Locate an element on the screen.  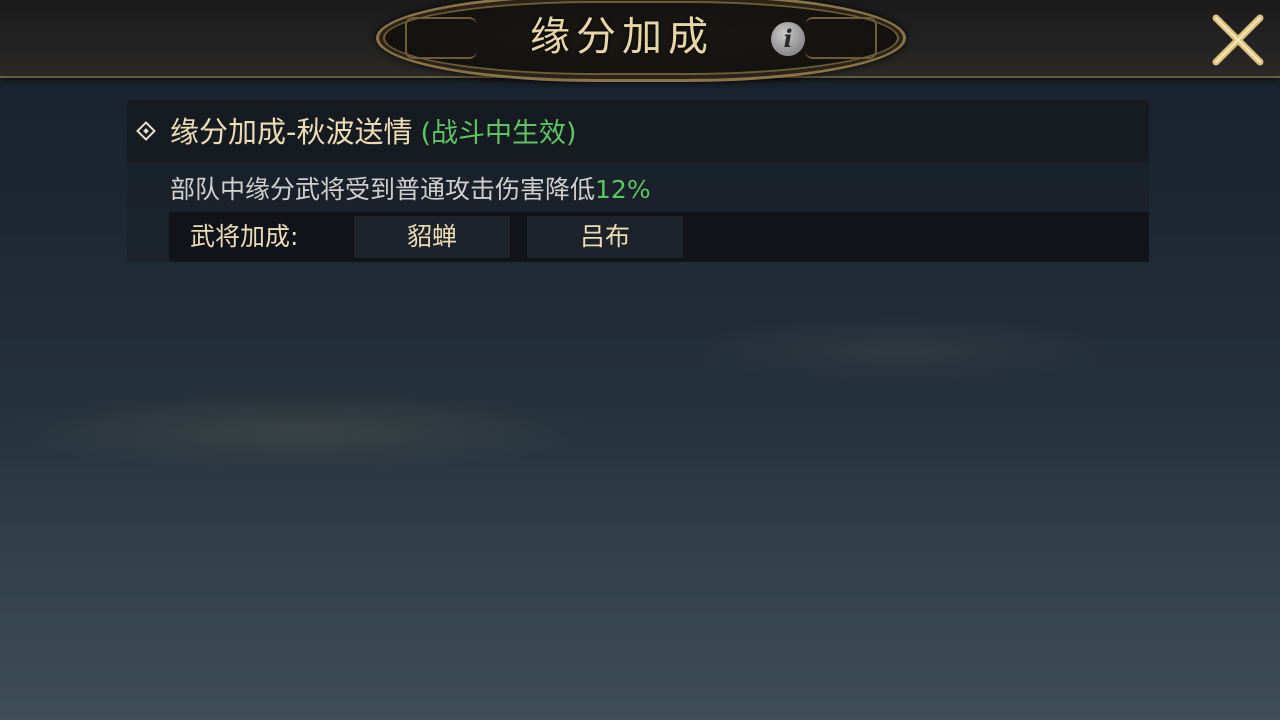
page-title: 缘分加成 is located at coordinates (622, 37).